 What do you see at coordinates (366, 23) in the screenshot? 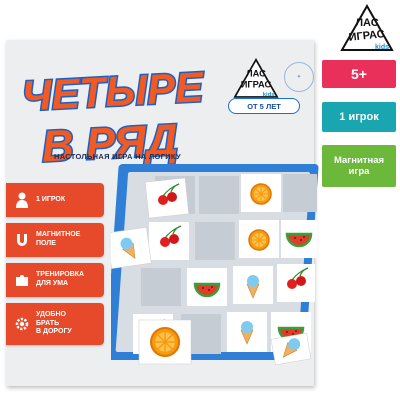
I see `brand-line1: ЛАС` at bounding box center [366, 23].